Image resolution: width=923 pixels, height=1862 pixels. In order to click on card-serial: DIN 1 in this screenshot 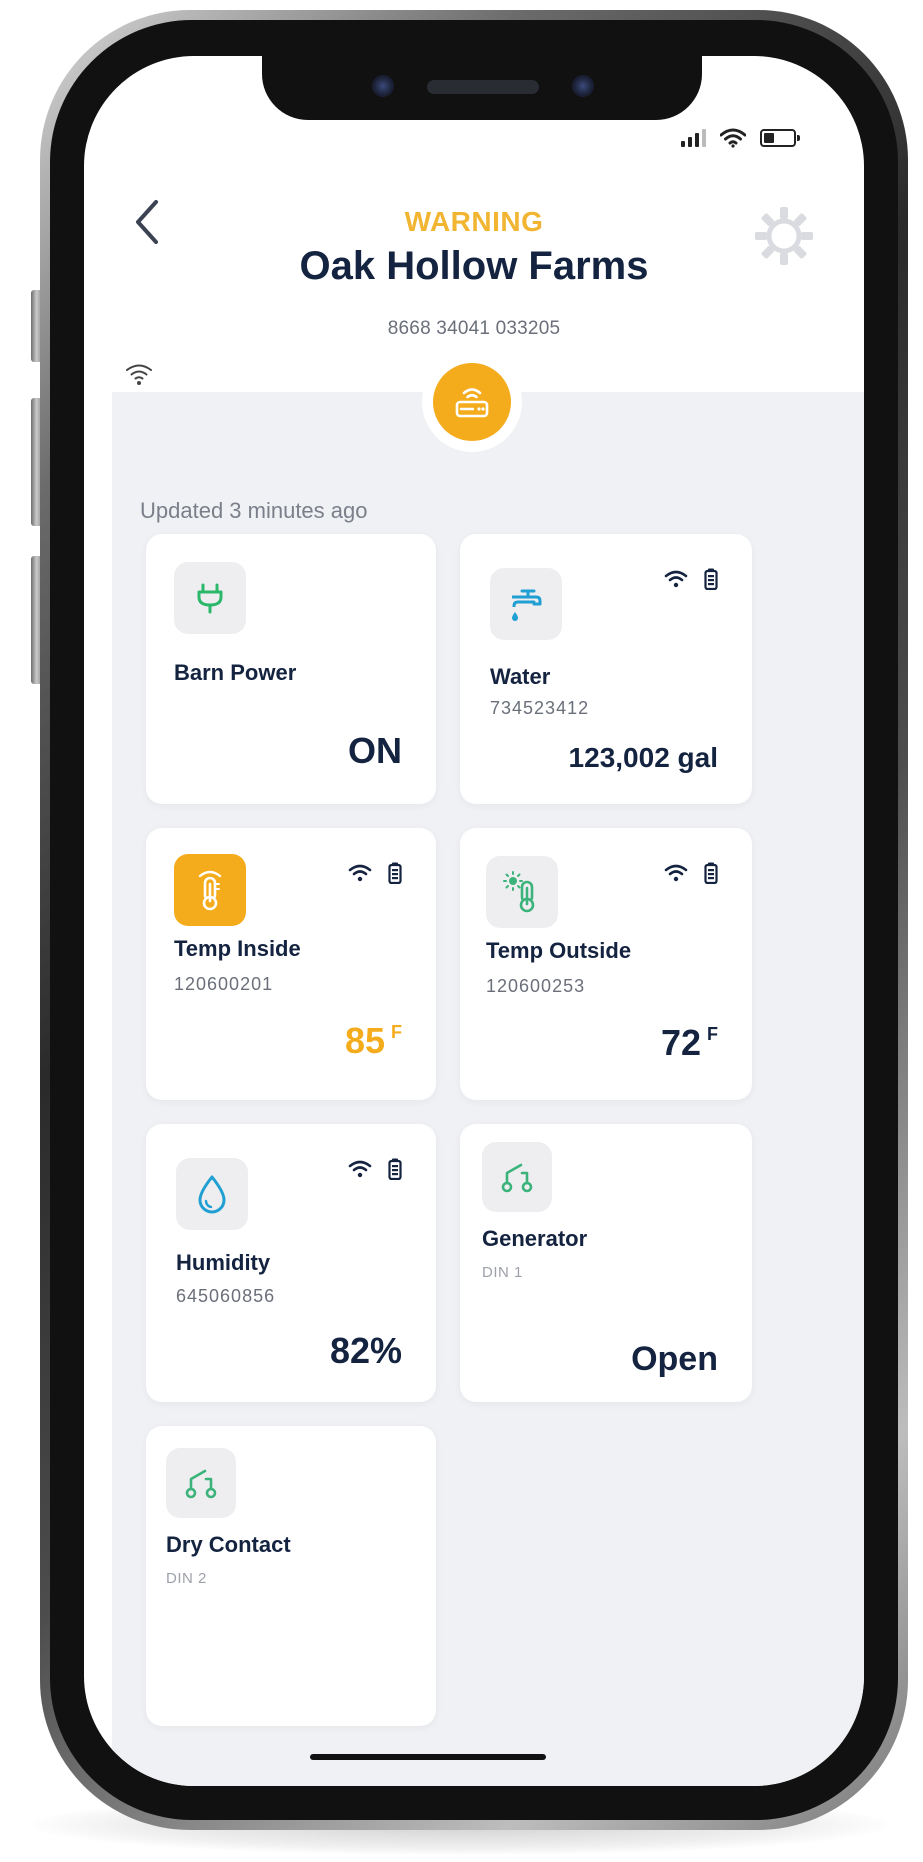, I will do `click(502, 1272)`.